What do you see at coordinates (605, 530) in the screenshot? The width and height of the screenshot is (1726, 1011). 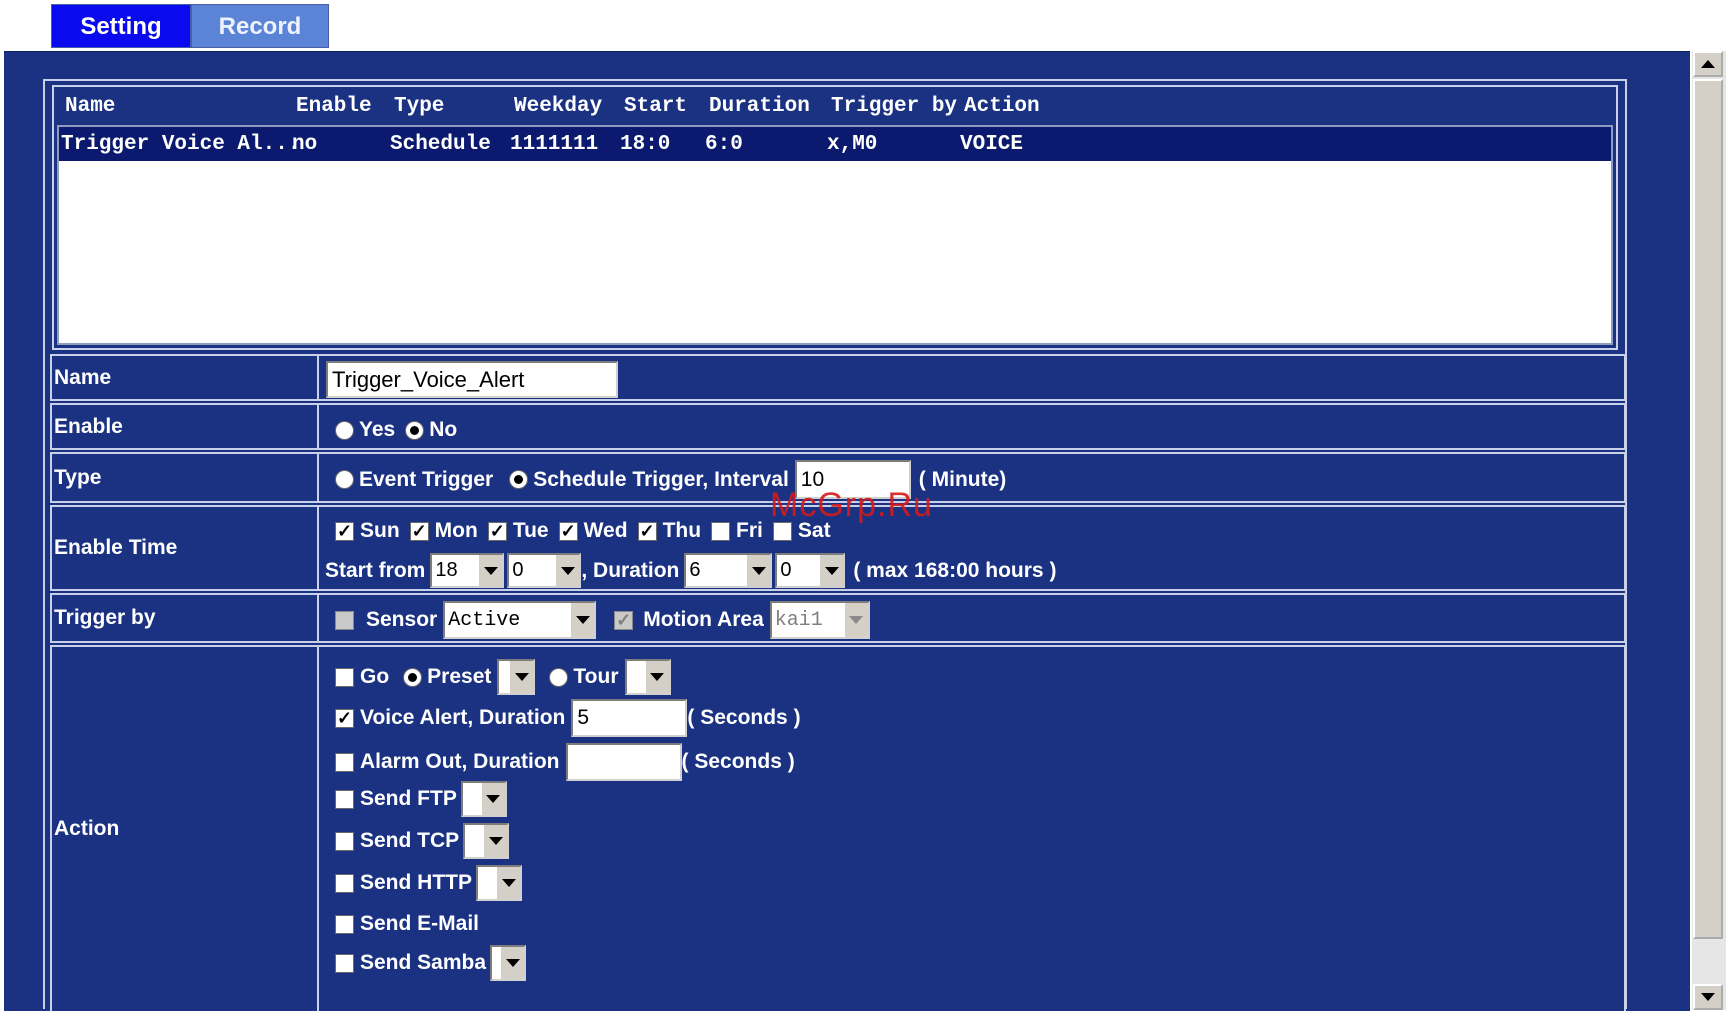 I see `day-wed-label: Wed` at bounding box center [605, 530].